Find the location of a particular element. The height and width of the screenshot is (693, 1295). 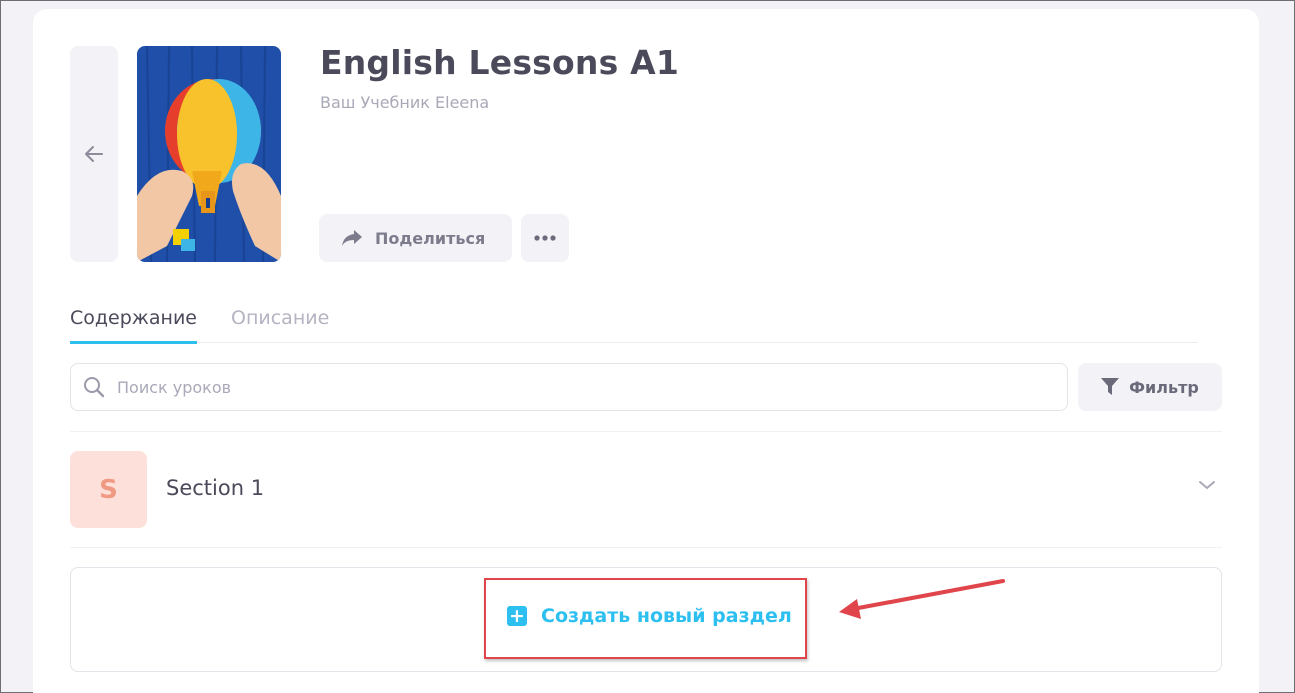

filter-button: Фильтр is located at coordinates (1150, 387).